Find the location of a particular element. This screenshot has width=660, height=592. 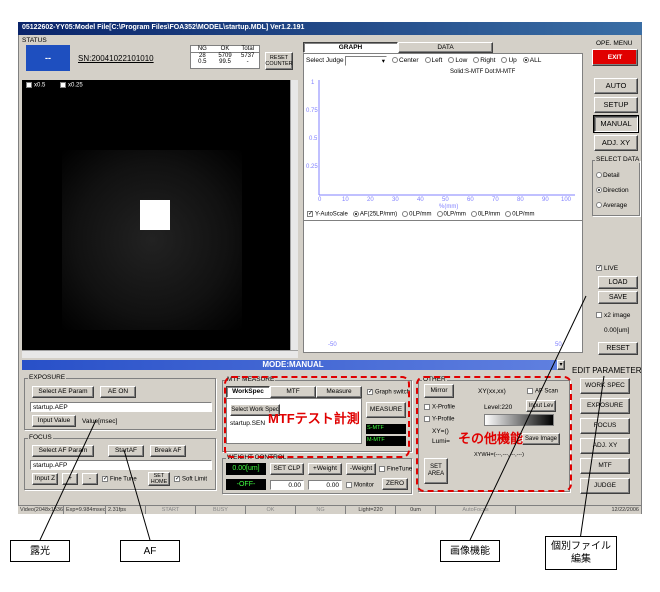

weight-um-display: 0.00[um] is located at coordinates (246, 469).